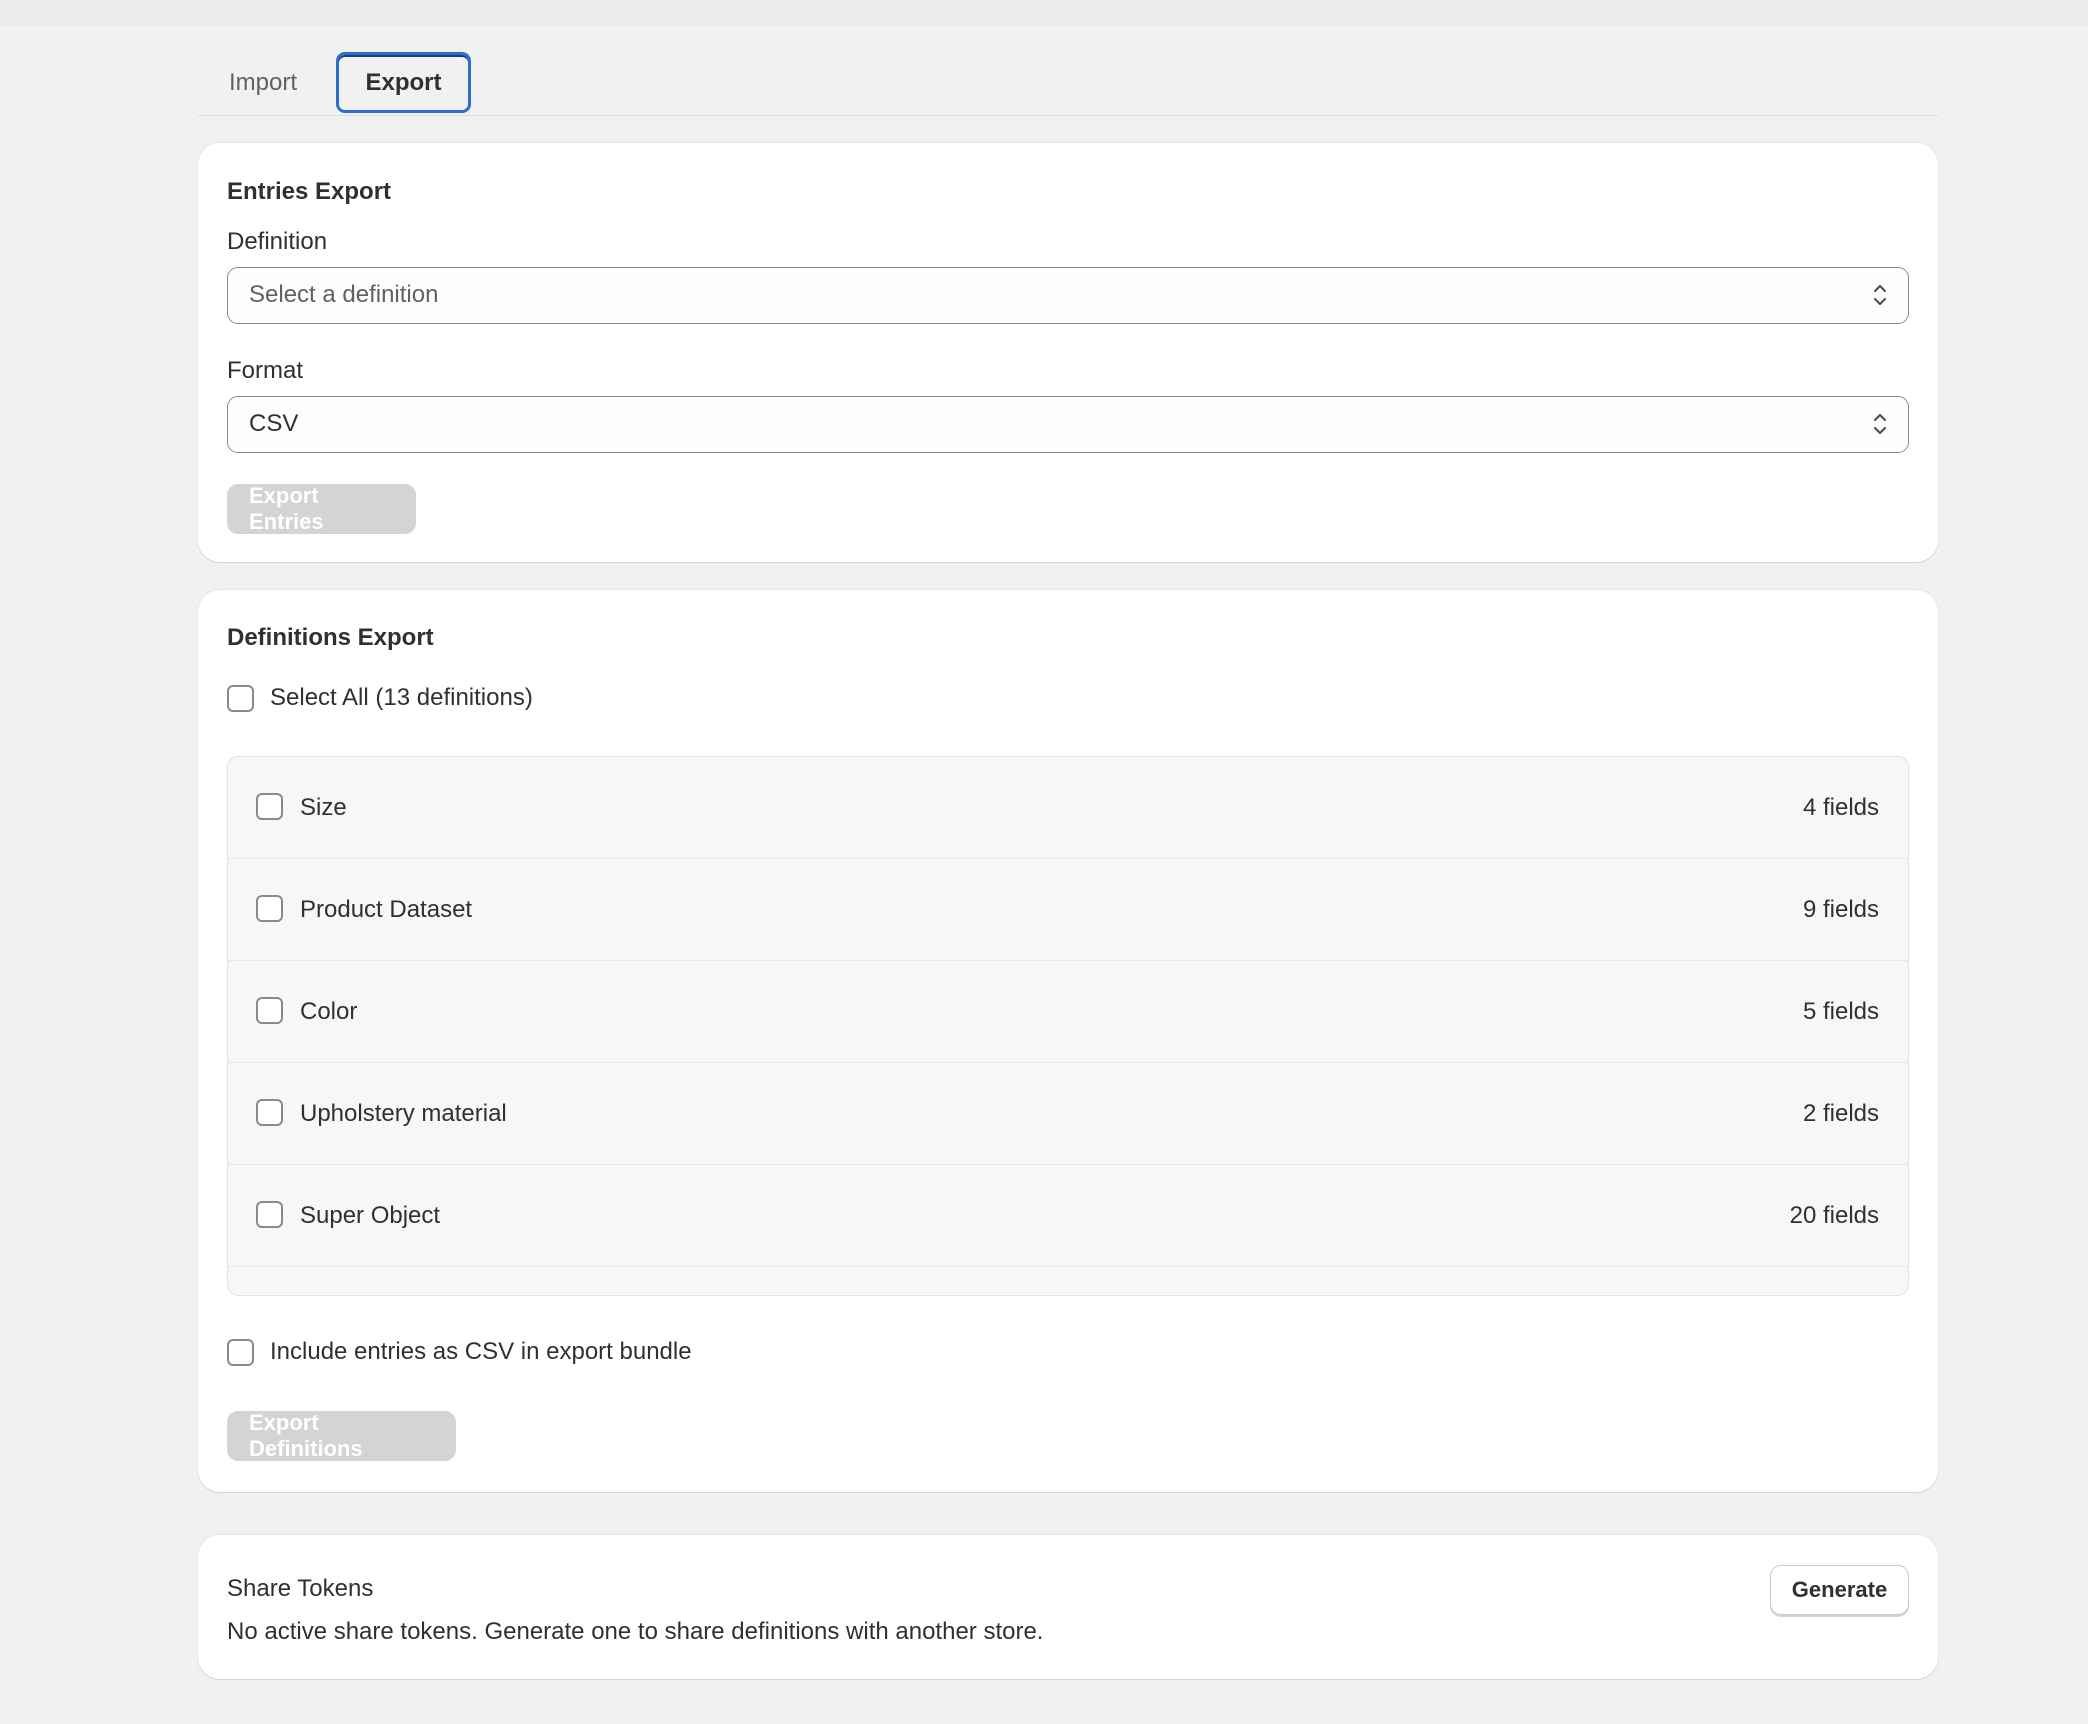  Describe the element at coordinates (1834, 1215) in the screenshot. I see `definition-field-count: 20 fields` at that location.